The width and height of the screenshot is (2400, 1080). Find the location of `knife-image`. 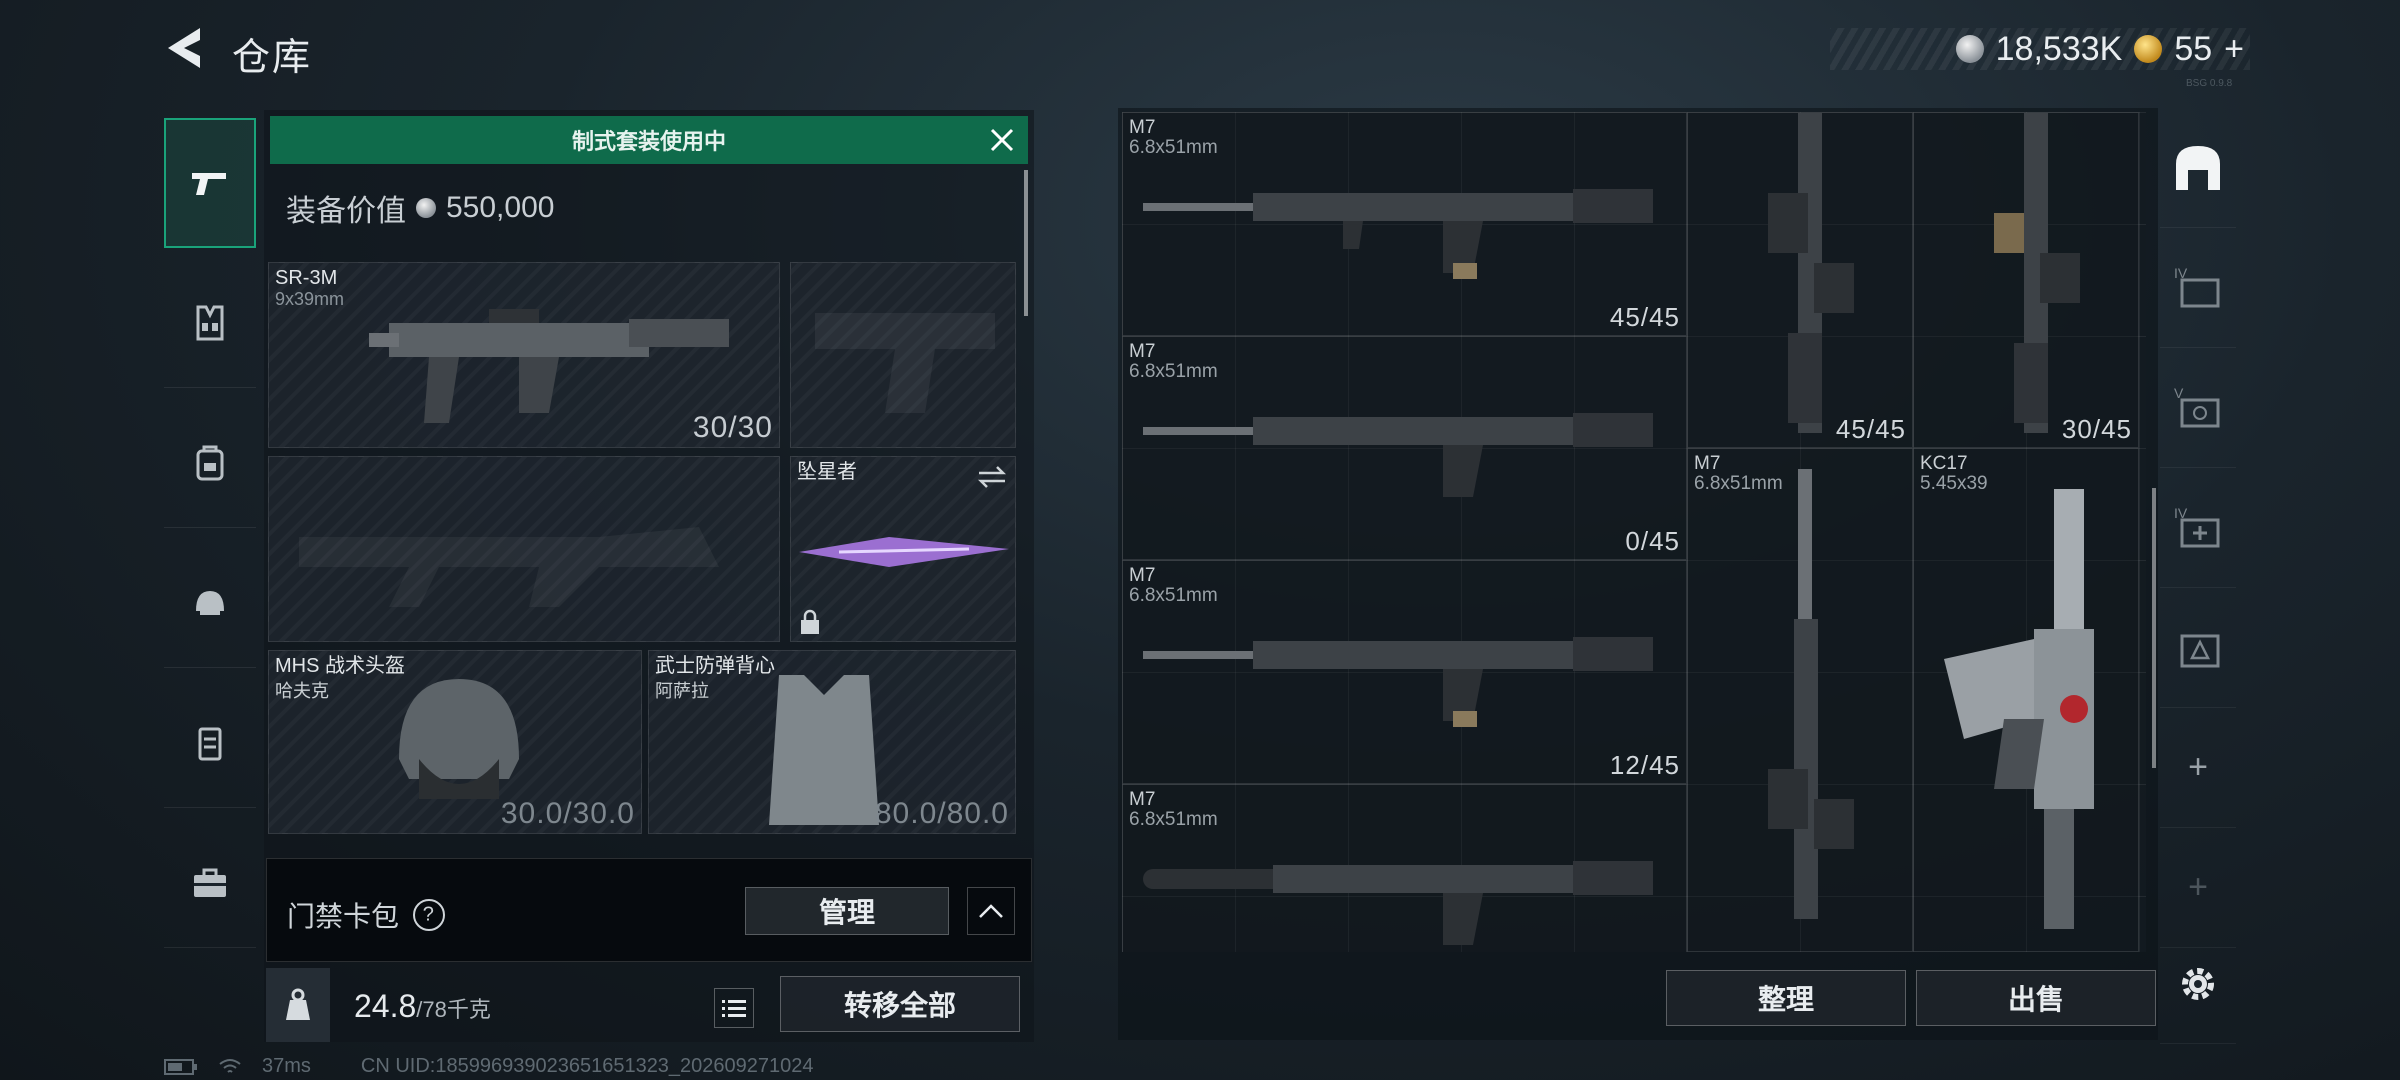

knife-image is located at coordinates (904, 552).